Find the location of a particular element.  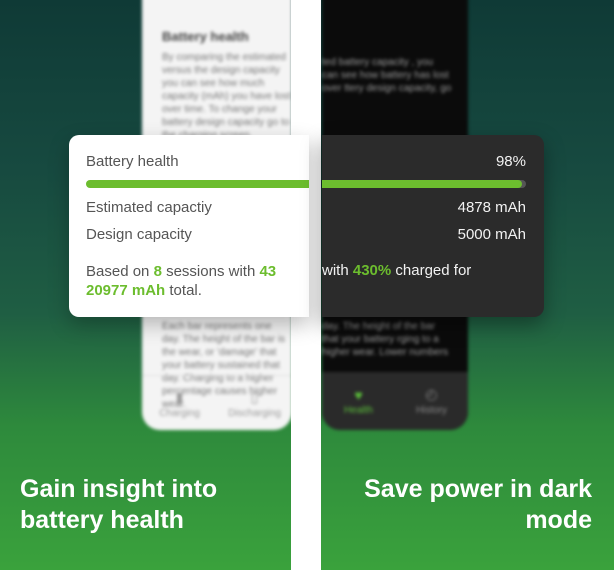

nav-item-health: ♥ Health is located at coordinates (358, 401).